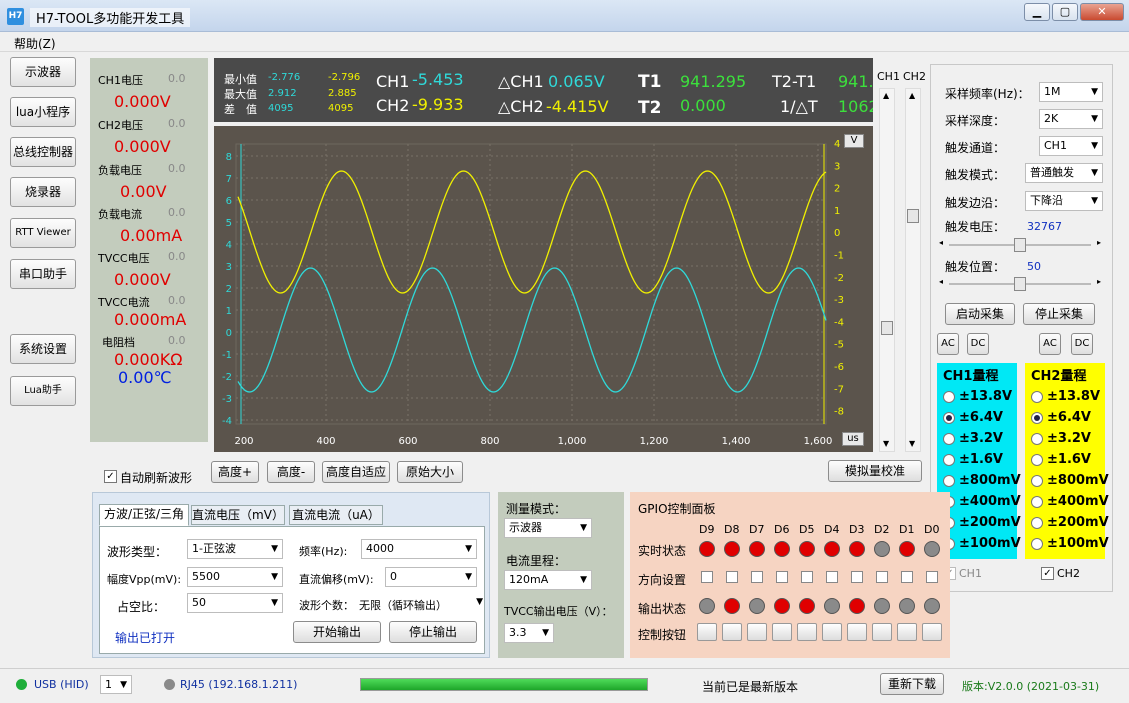 Image resolution: width=1129 pixels, height=703 pixels. I want to click on sidebar-serial-assistant-button: 串口助手, so click(43, 274).